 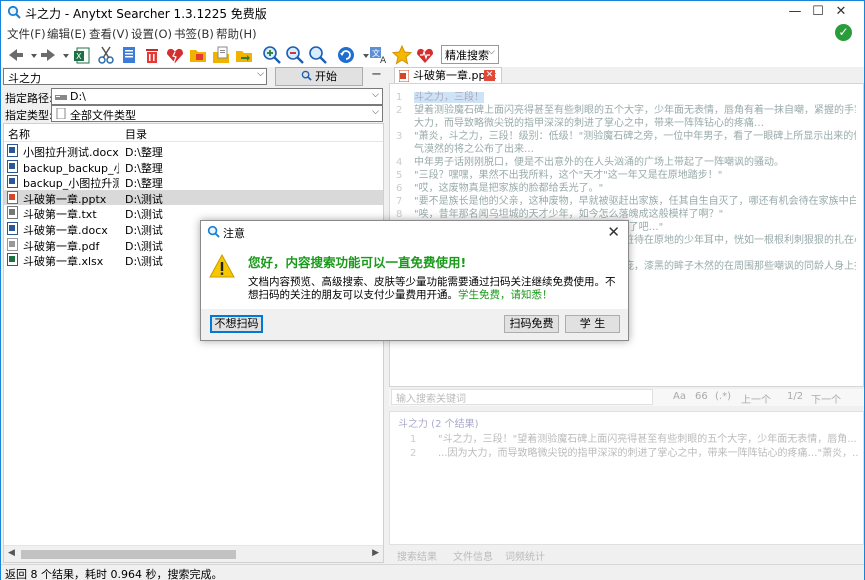 What do you see at coordinates (12, 260) in the screenshot?
I see `excel-file-icon` at bounding box center [12, 260].